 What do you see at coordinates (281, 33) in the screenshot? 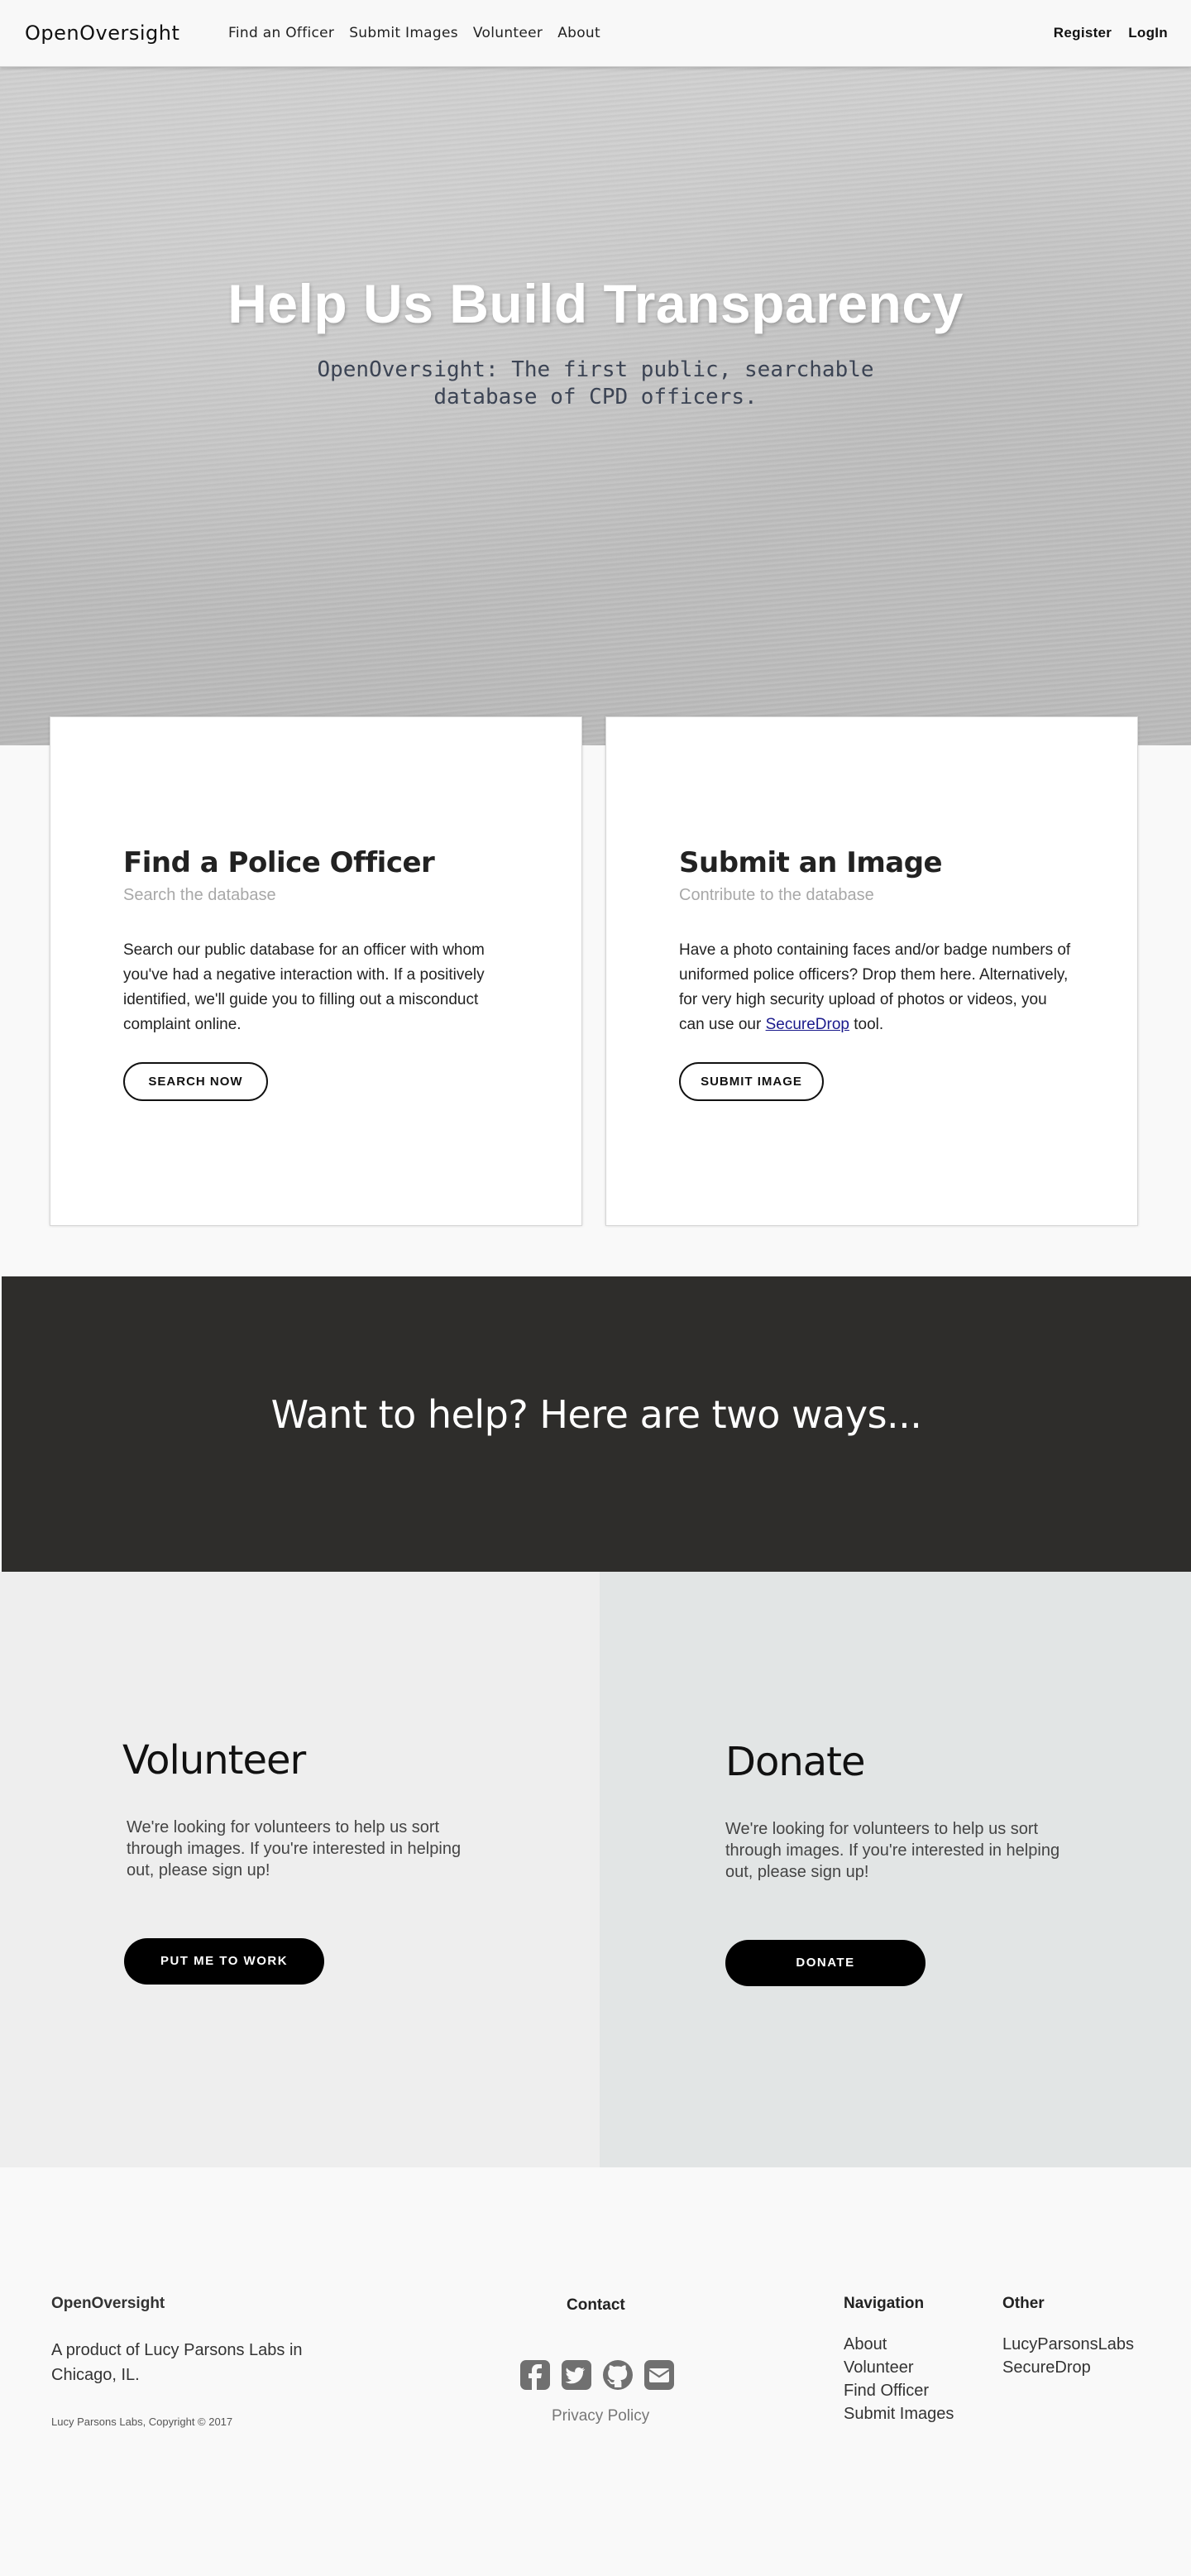
I see `nav-find-officer: Find an Officer` at bounding box center [281, 33].